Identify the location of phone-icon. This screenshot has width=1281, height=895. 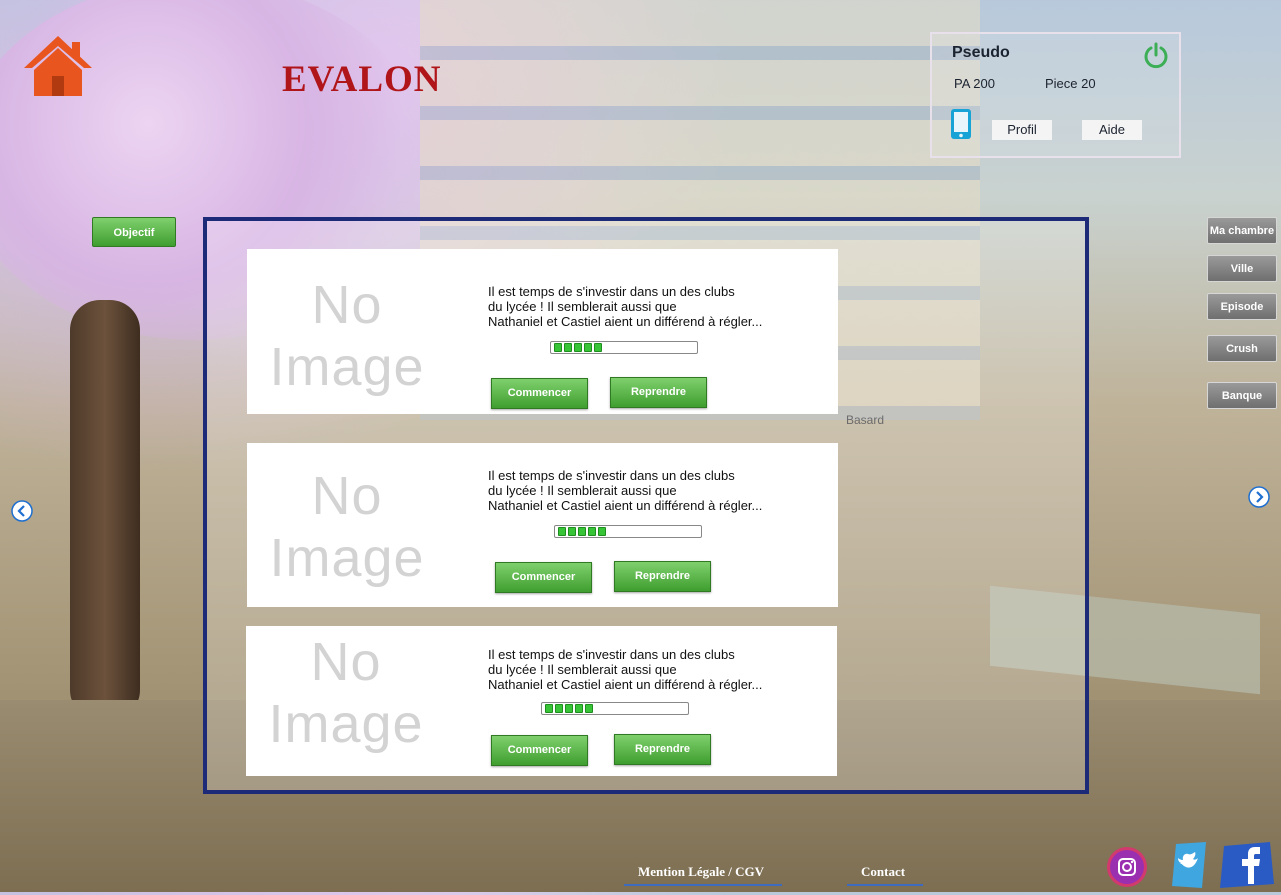
(961, 124).